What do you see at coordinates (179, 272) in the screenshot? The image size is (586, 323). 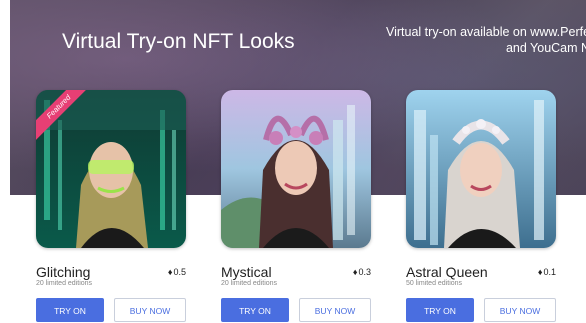 I see `price-value: 0.5` at bounding box center [179, 272].